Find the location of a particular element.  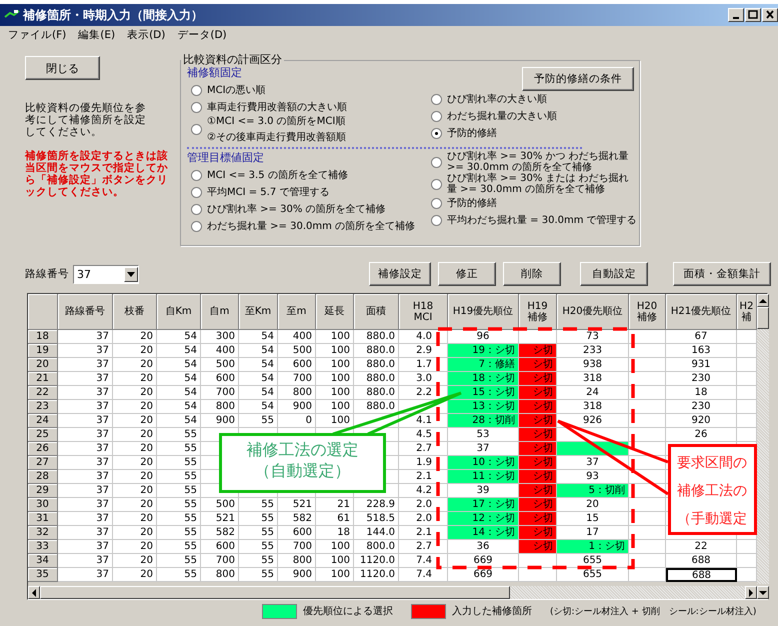

window-title: 補修箇所・時期入力（間接入力） is located at coordinates (113, 15).